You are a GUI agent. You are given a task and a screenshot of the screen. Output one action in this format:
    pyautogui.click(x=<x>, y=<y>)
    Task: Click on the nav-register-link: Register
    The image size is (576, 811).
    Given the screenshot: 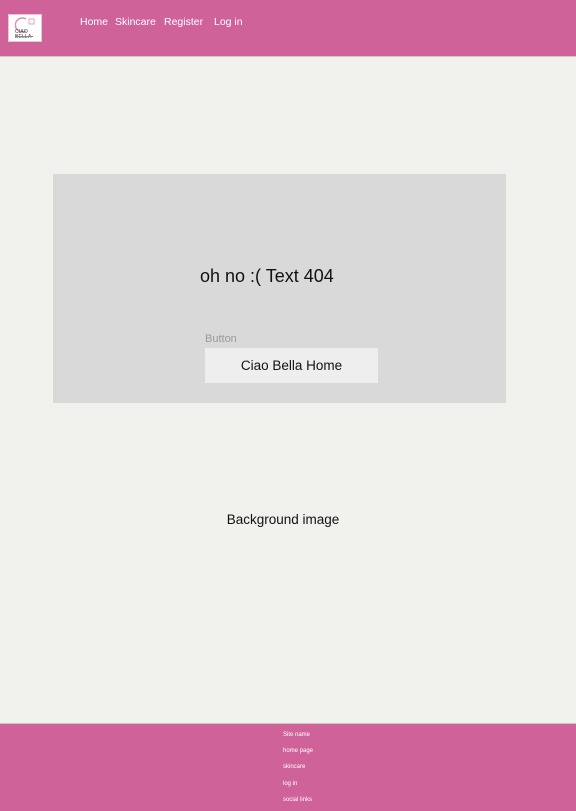 What is the action you would take?
    pyautogui.click(x=183, y=22)
    